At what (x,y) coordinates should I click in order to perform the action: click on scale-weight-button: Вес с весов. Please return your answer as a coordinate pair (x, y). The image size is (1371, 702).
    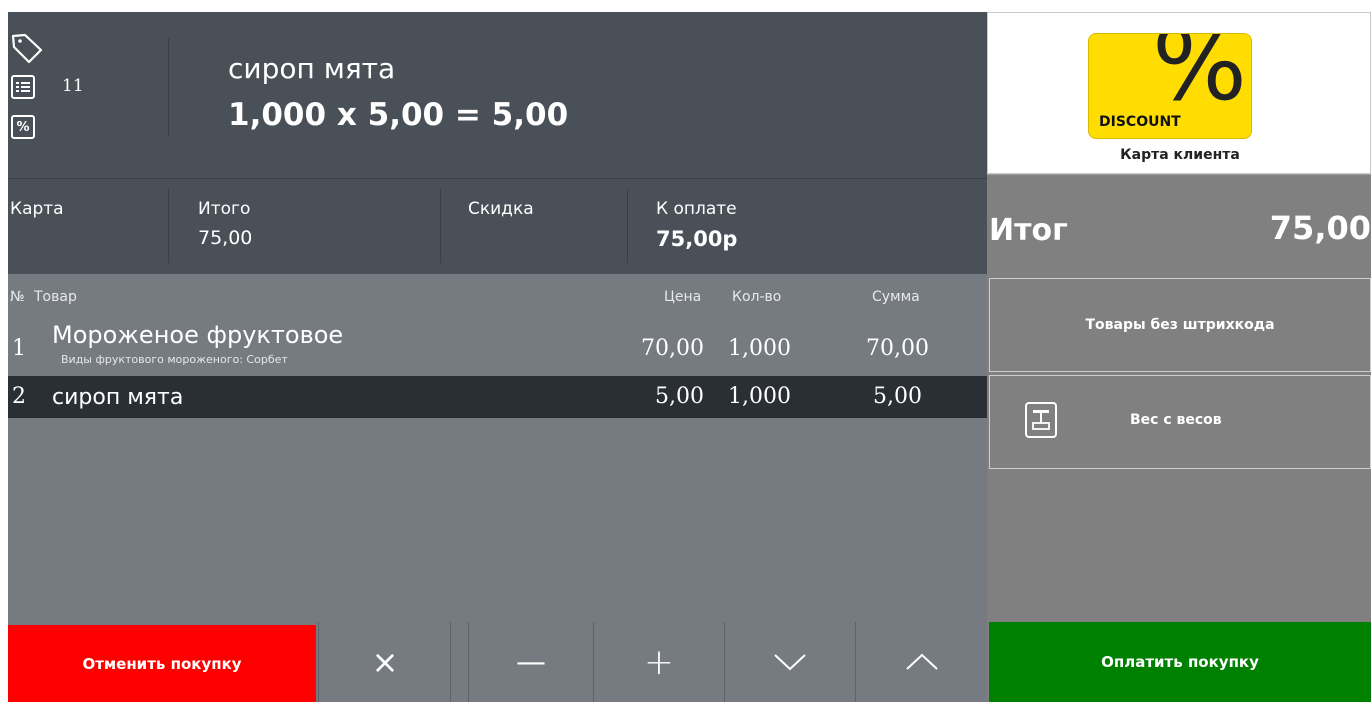
    Looking at the image, I should click on (1180, 422).